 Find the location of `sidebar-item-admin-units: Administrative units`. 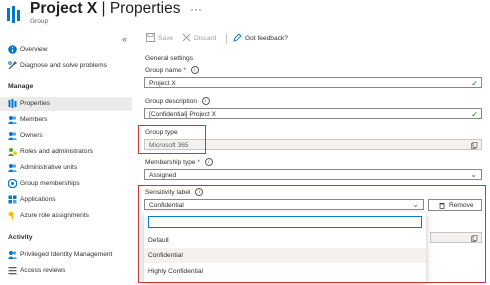

sidebar-item-admin-units: Administrative units is located at coordinates (66, 168).